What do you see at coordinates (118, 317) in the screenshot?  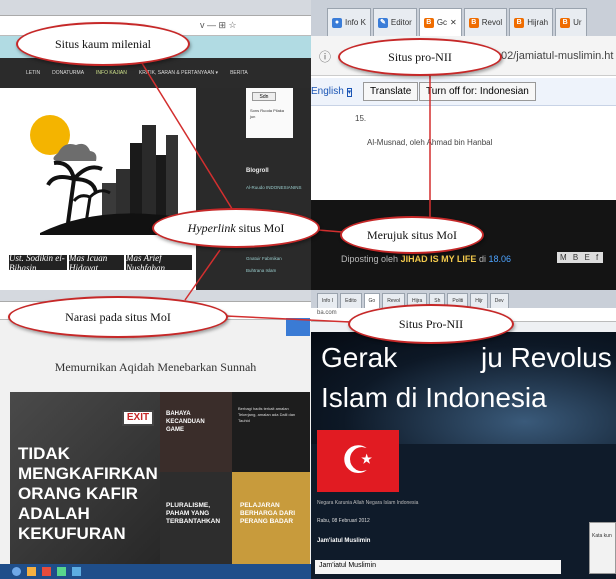 I see `callout-narasi-situs-moi: Narasi pada situs MoI` at bounding box center [118, 317].